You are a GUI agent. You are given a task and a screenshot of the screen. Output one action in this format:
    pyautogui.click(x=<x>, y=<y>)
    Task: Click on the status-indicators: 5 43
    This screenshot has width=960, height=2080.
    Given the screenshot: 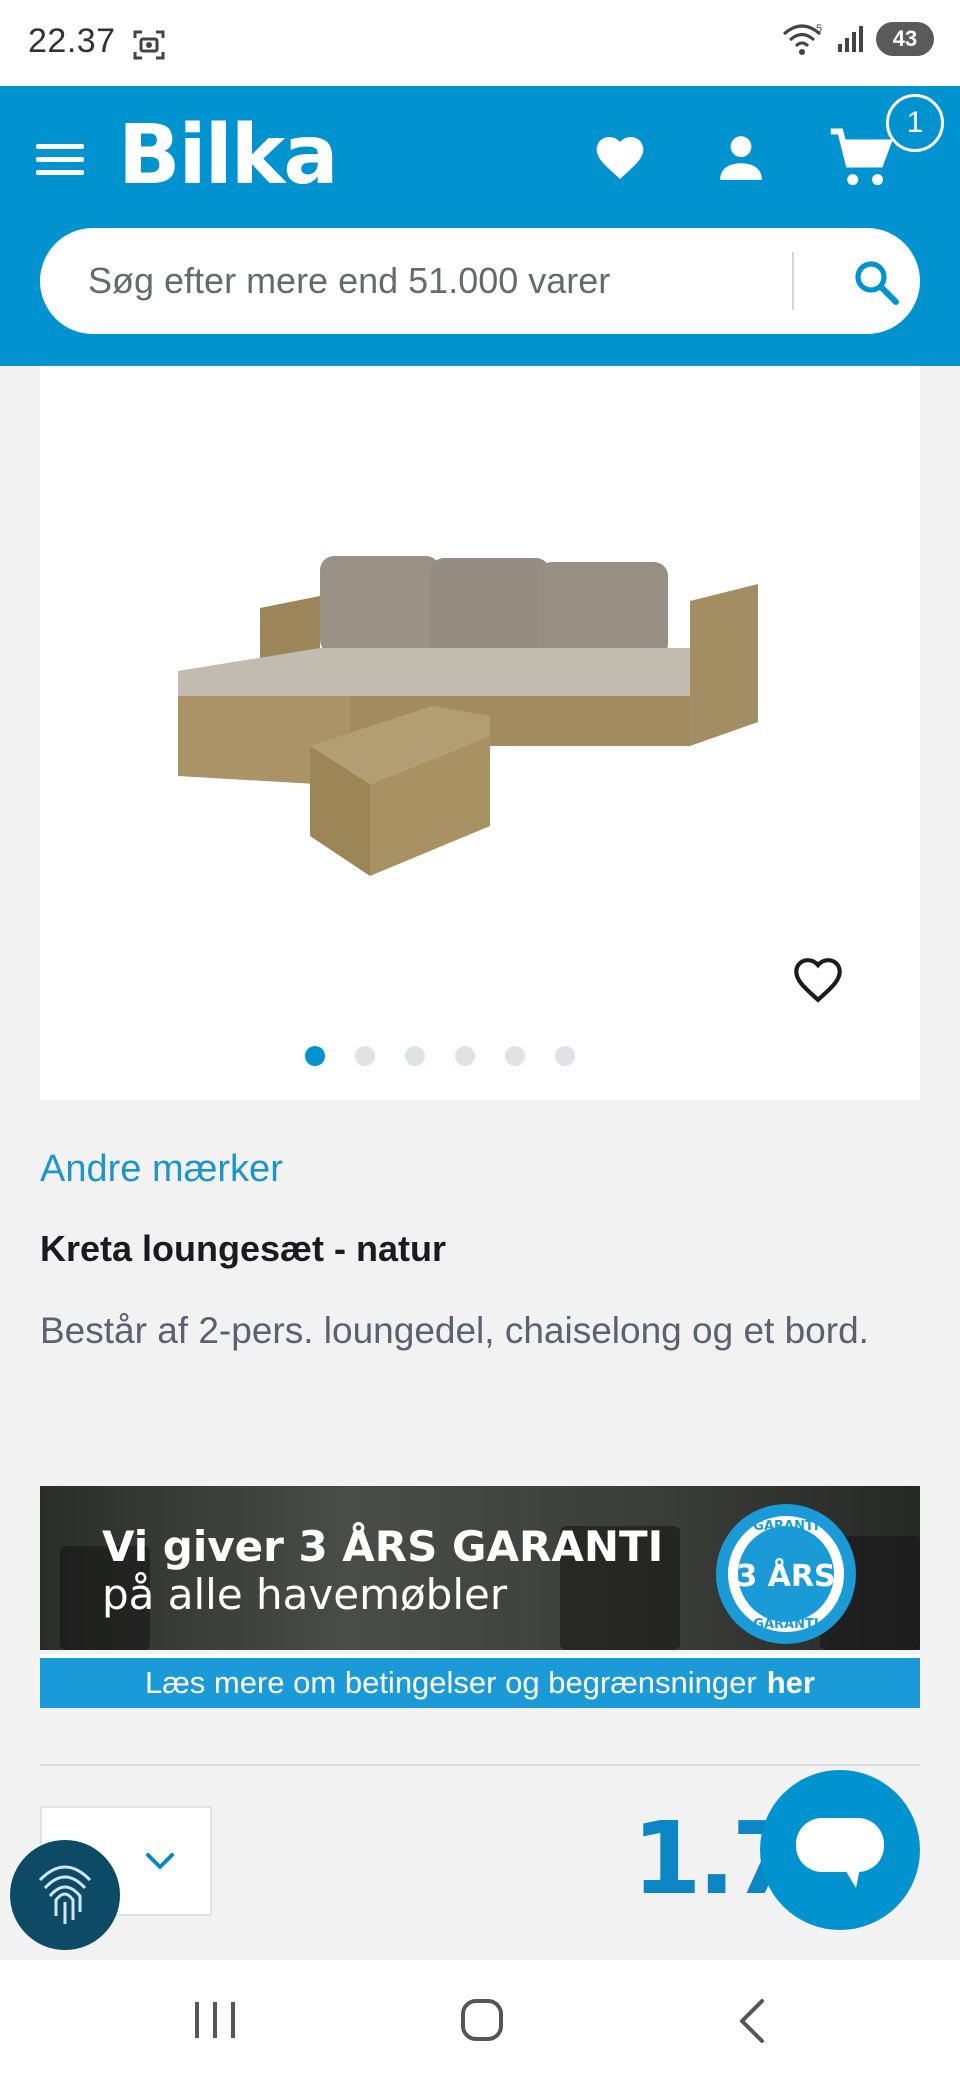 What is the action you would take?
    pyautogui.click(x=858, y=39)
    